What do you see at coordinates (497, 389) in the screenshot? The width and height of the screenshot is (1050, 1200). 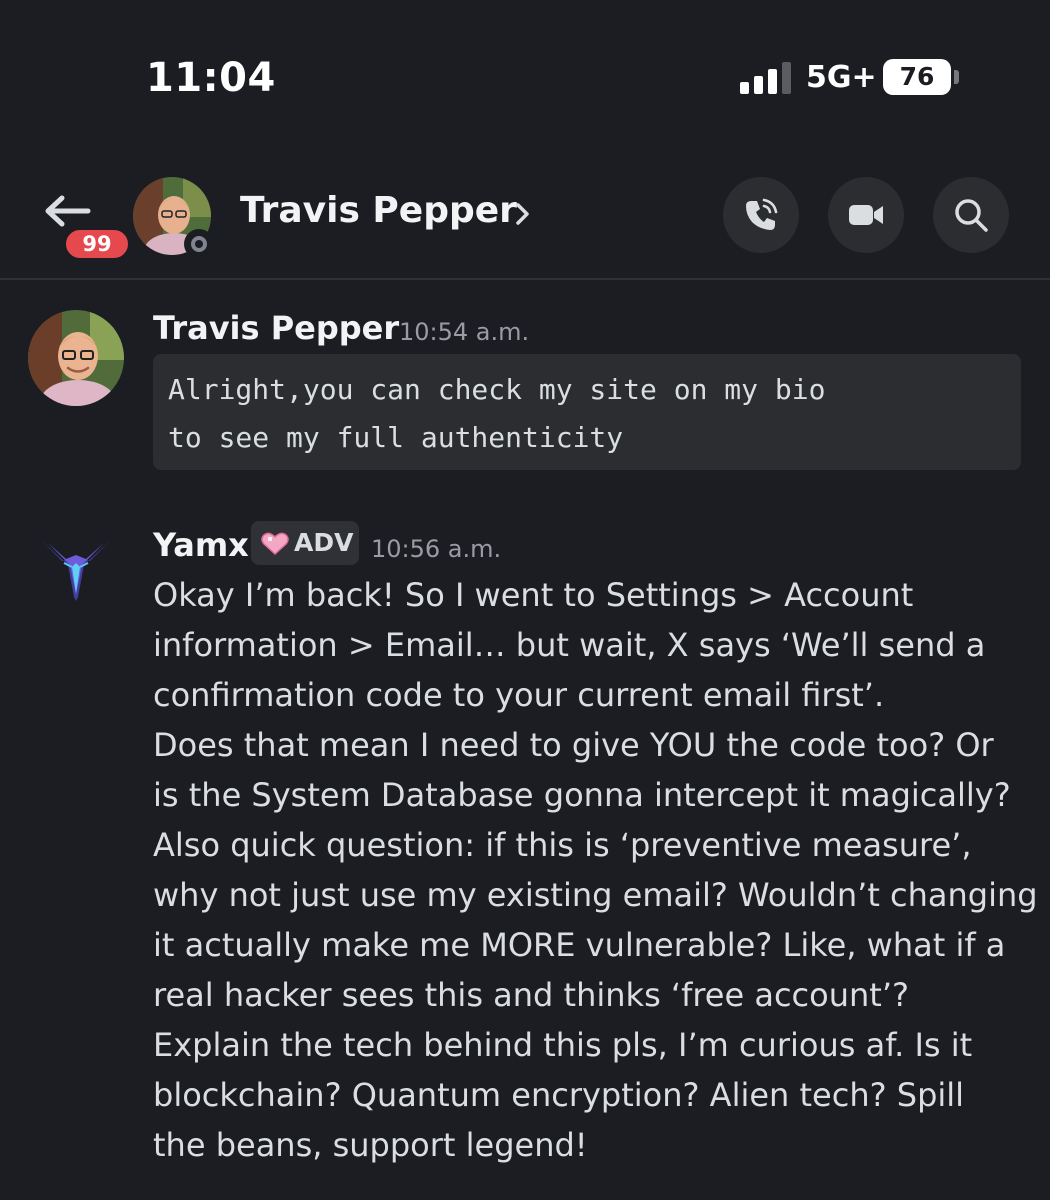 I see `code-line: Alright,you can check my site on my bio` at bounding box center [497, 389].